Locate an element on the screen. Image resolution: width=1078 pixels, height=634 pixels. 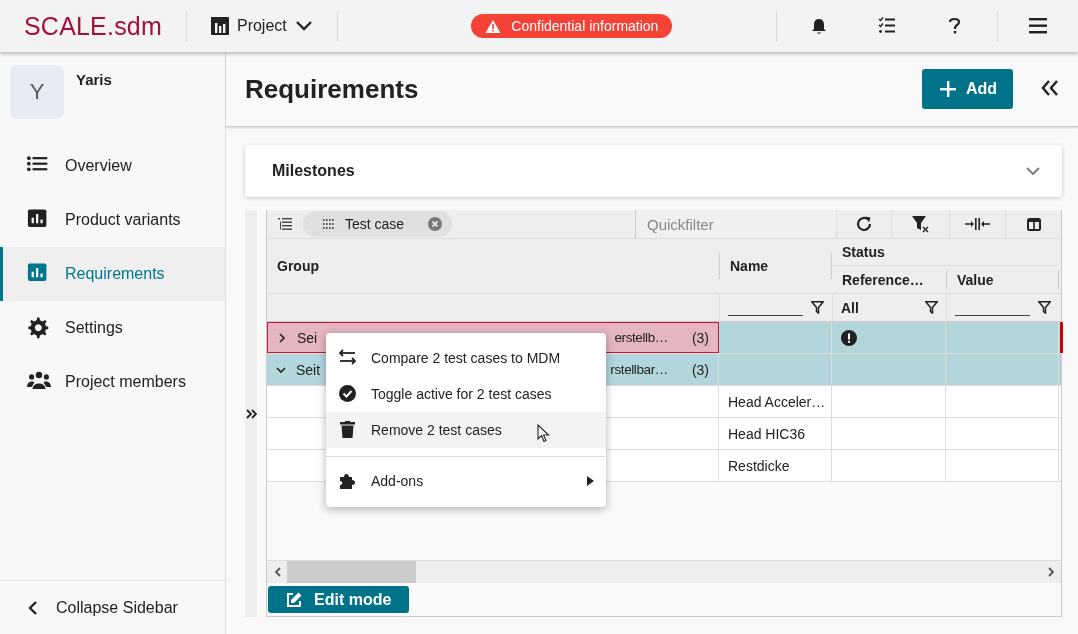
swap-icon is located at coordinates (347, 358).